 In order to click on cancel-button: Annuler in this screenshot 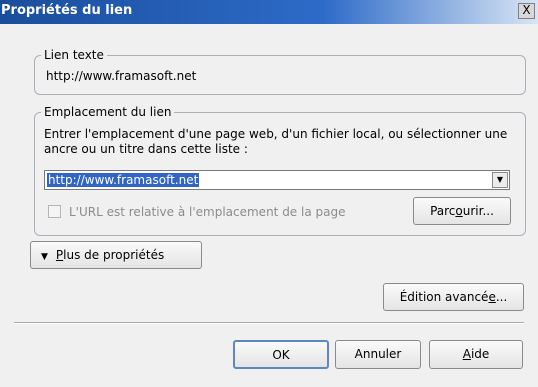, I will do `click(378, 354)`.